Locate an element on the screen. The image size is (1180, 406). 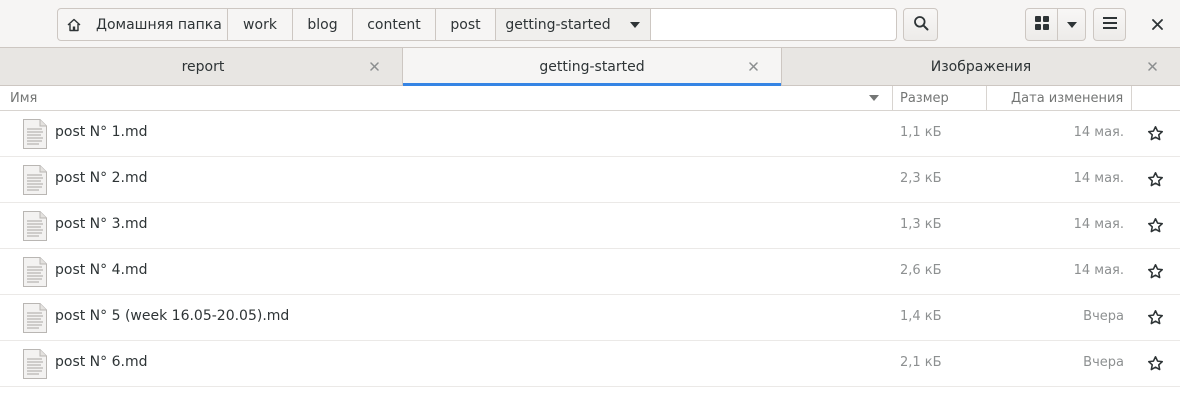
breadcrumb-home: Домашняя папка is located at coordinates (142, 24).